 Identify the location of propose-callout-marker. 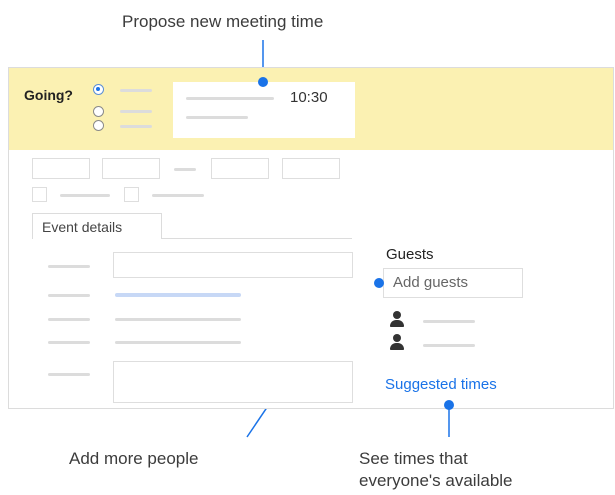
(263, 82).